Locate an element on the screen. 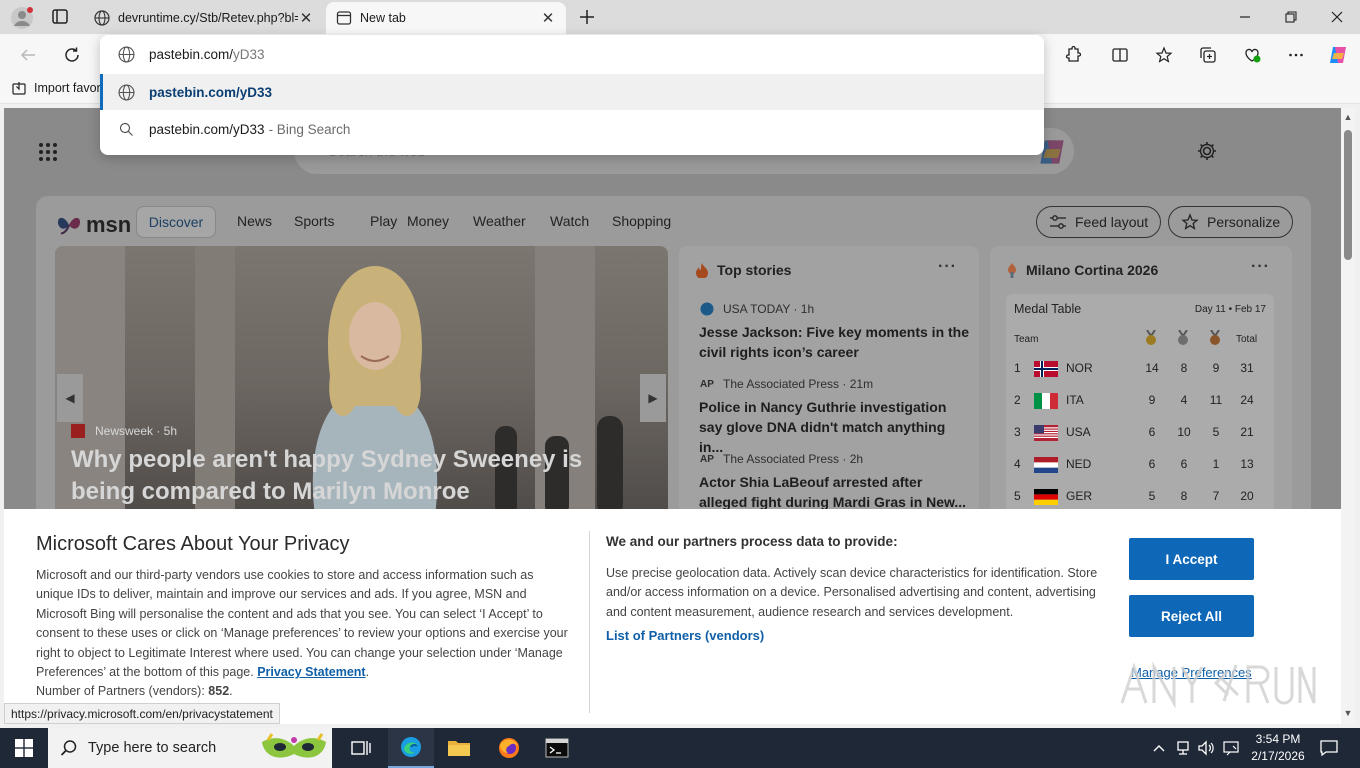 This screenshot has width=1360, height=768. carousel-prev-button: ◀ is located at coordinates (70, 398).